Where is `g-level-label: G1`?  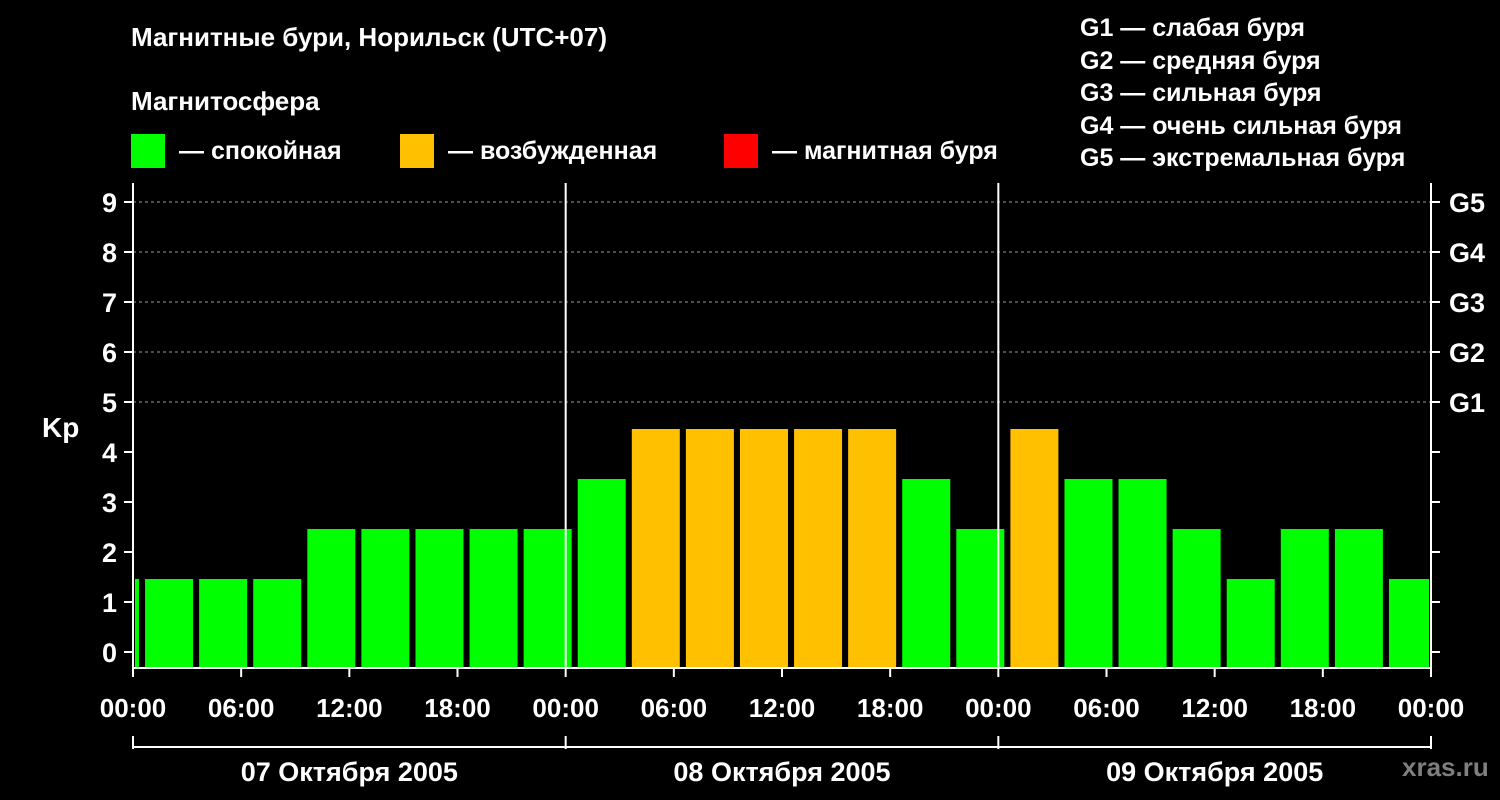
g-level-label: G1 is located at coordinates (1467, 403).